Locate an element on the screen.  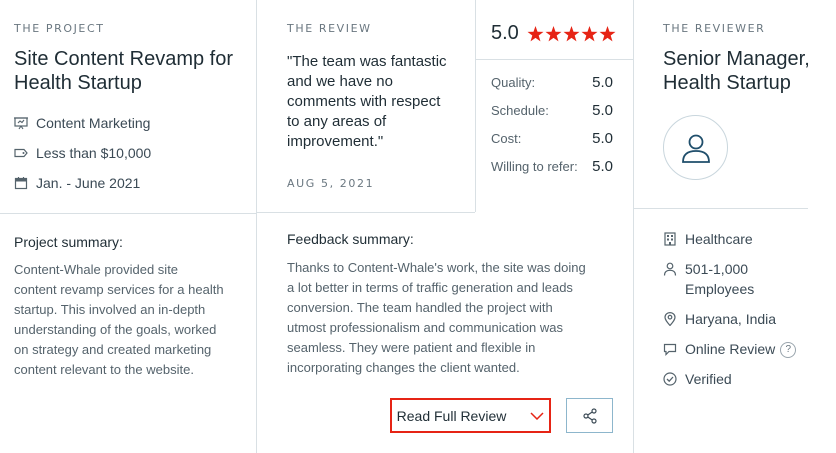
score-quality: Quality: 5.0 is located at coordinates (552, 82).